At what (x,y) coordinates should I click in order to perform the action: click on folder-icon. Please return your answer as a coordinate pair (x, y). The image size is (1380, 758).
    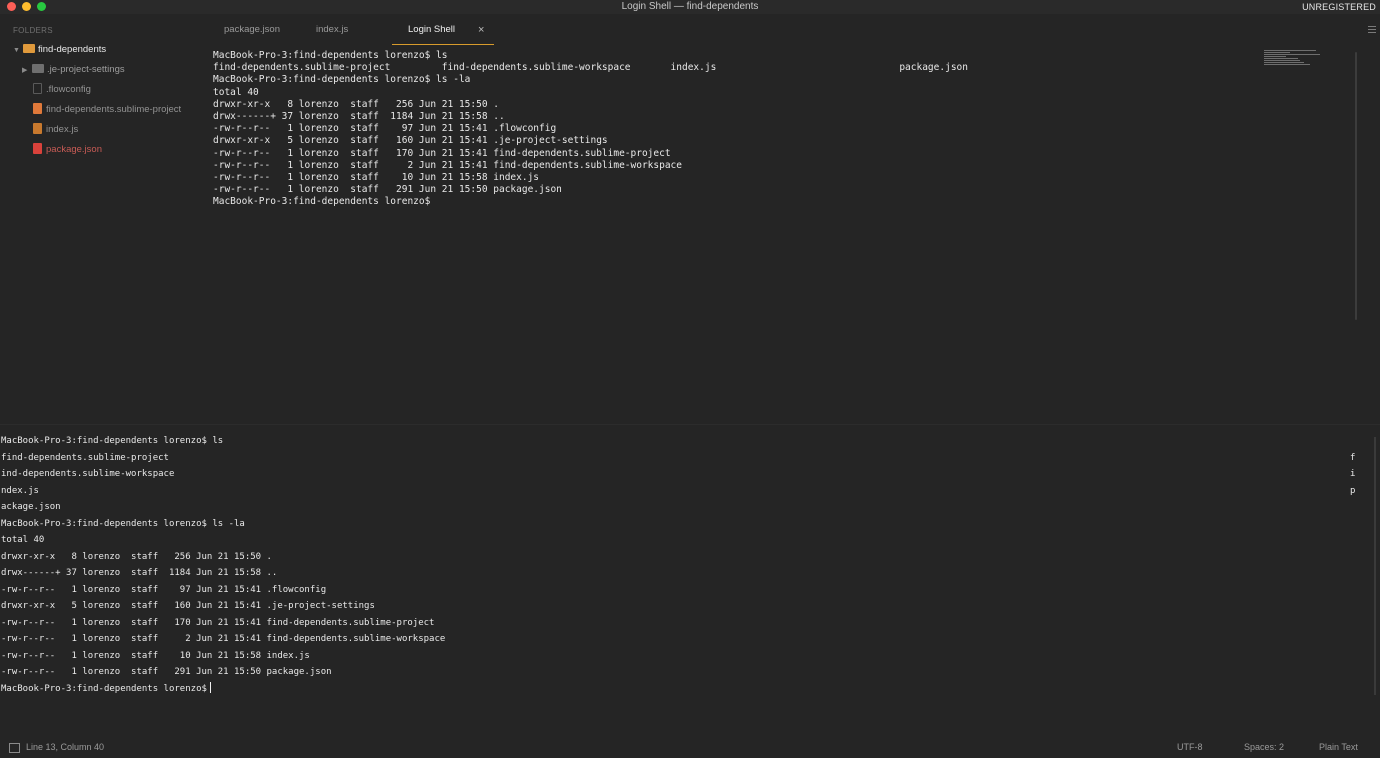
    Looking at the image, I should click on (38, 68).